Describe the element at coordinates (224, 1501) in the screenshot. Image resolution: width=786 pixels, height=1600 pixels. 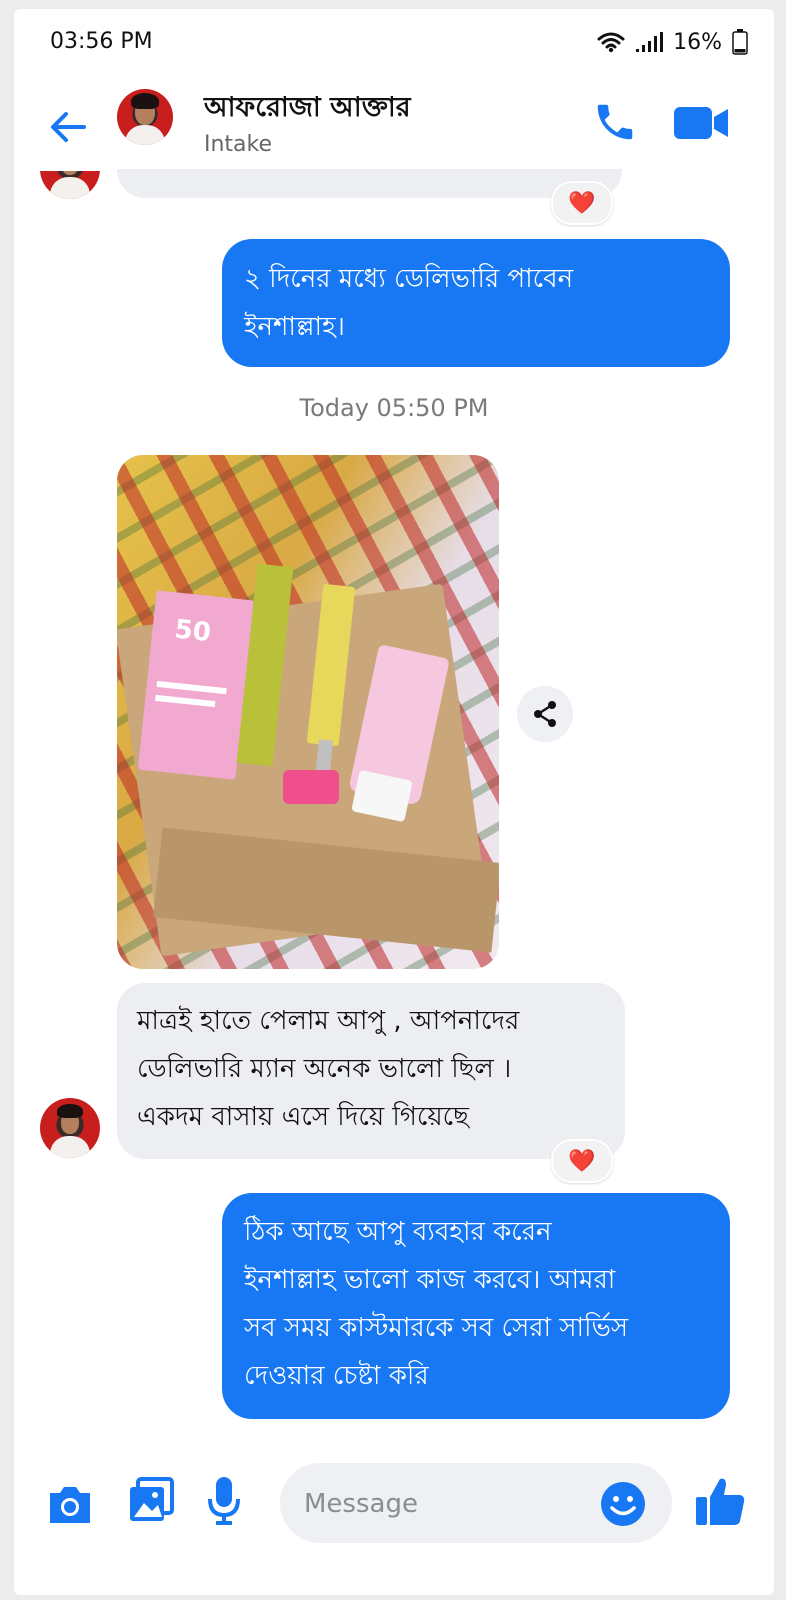
I see `microphone-icon` at that location.